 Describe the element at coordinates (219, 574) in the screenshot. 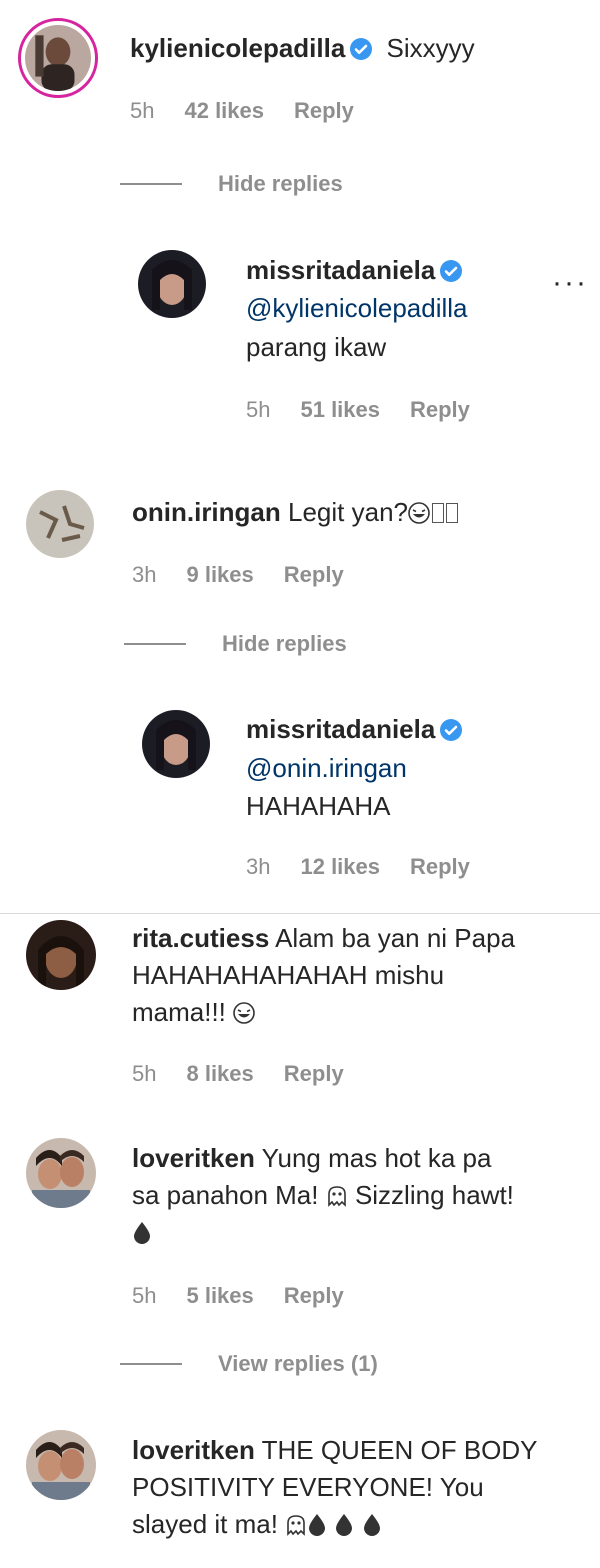

I see `comment-likes: 9 likes` at that location.